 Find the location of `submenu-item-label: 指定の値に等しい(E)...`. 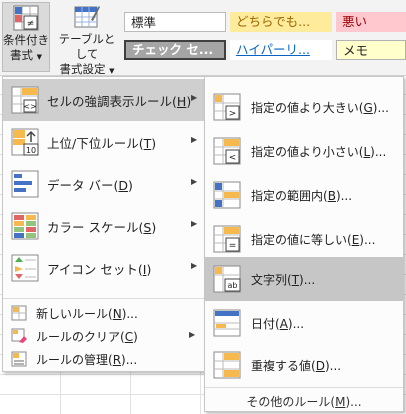

submenu-item-label: 指定の値に等しい(E)... is located at coordinates (313, 240).